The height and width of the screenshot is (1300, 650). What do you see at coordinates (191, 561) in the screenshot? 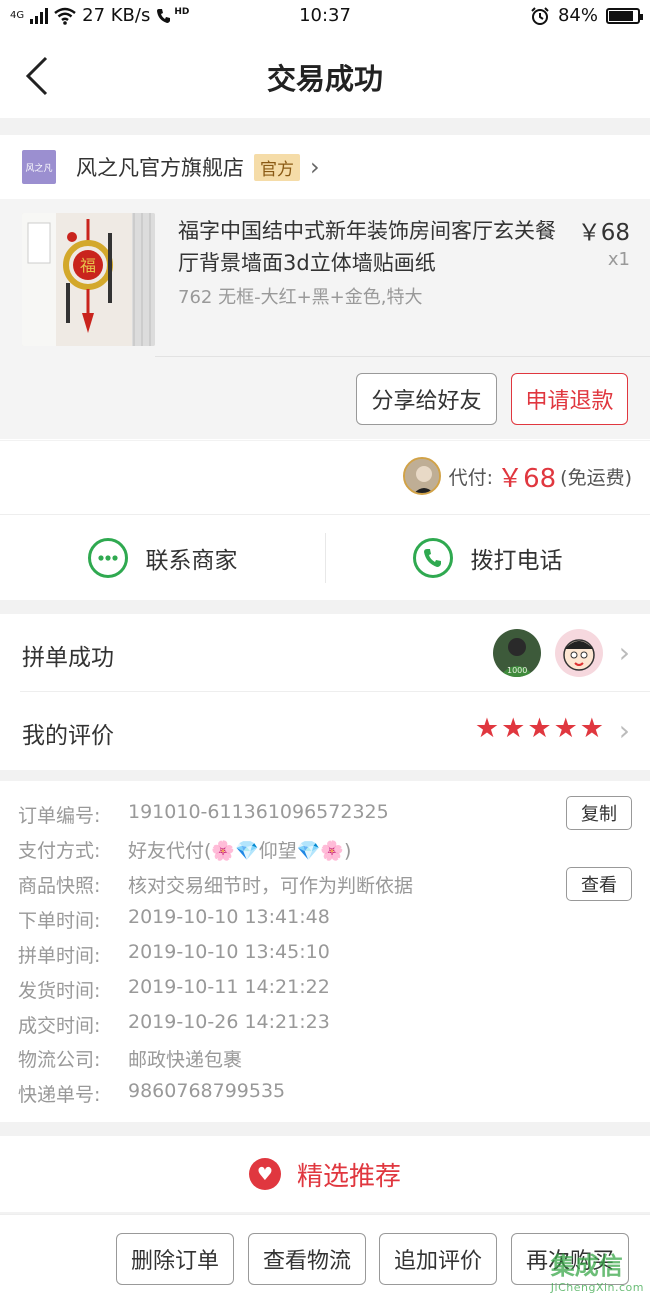
I see `contact-merchant-label: 联系商家` at bounding box center [191, 561].